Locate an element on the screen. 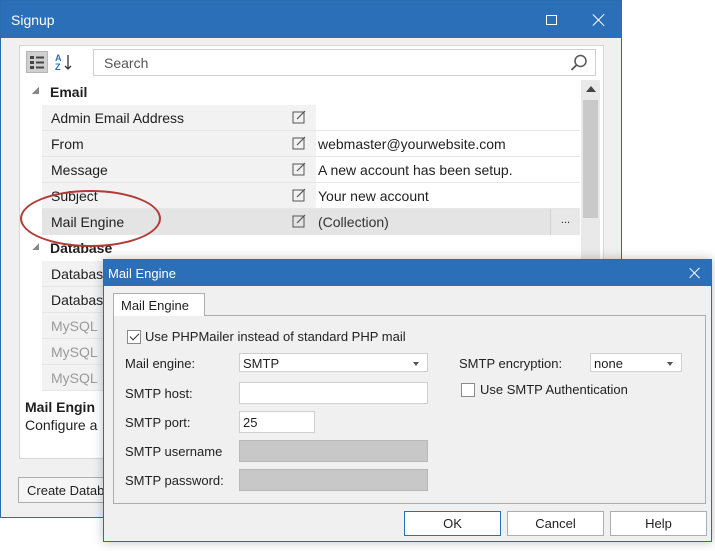 This screenshot has height=551, width=715. mail-engine-value: SMTP is located at coordinates (261, 363).